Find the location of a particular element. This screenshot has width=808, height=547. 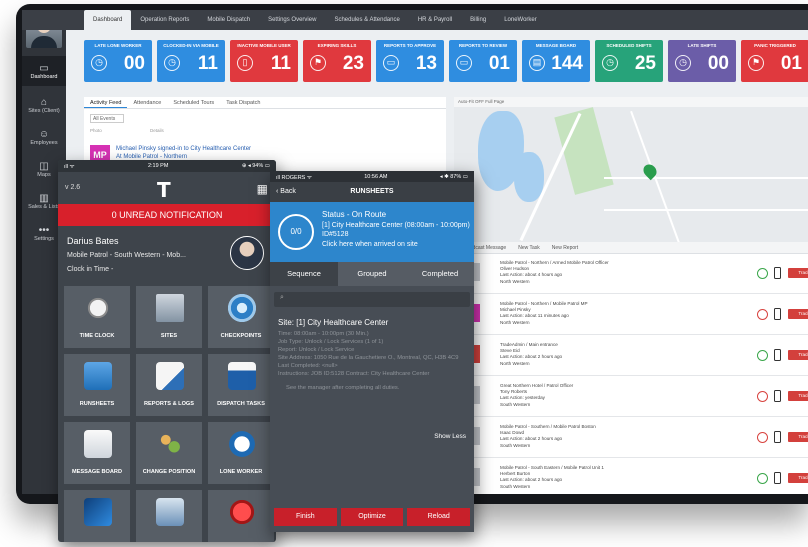

reload-button: Reload is located at coordinates (439, 517).